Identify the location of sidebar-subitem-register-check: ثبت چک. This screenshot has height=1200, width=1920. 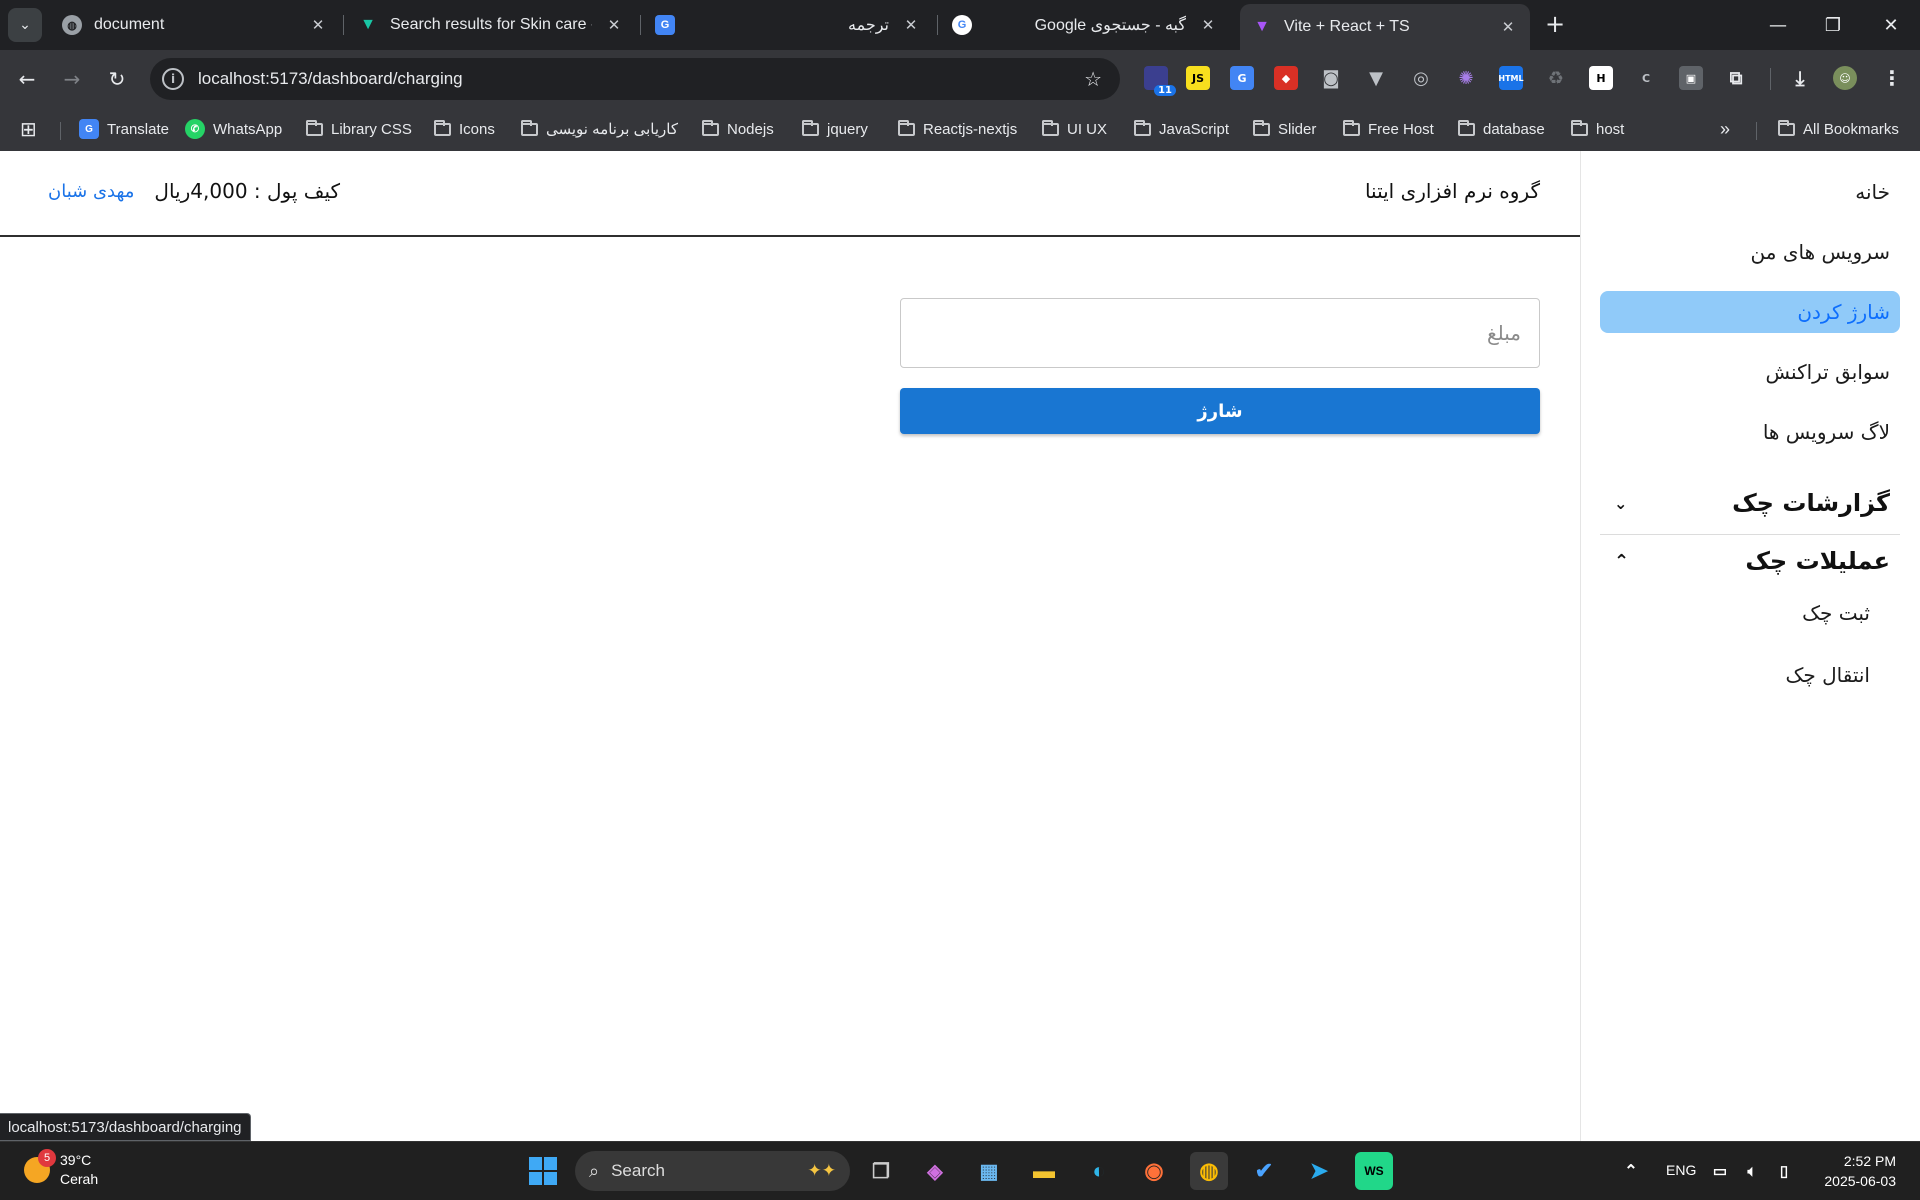
(1836, 613).